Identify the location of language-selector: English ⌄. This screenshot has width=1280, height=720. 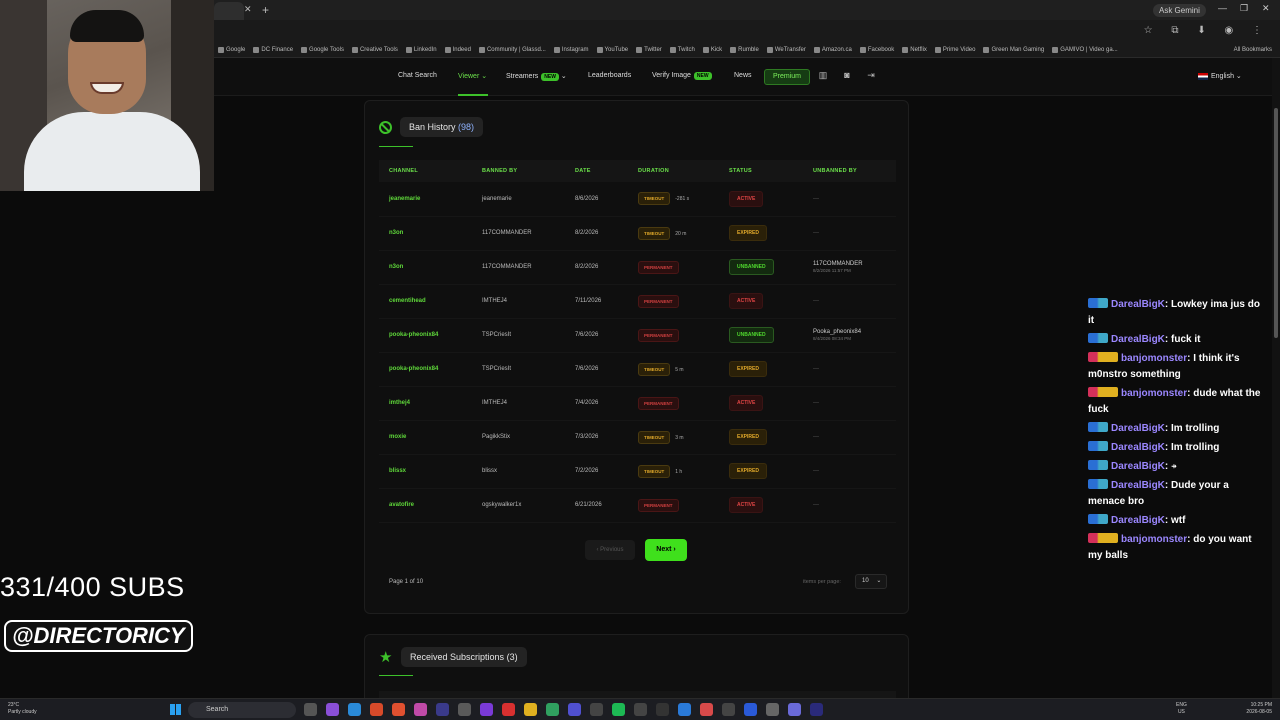
(1220, 76).